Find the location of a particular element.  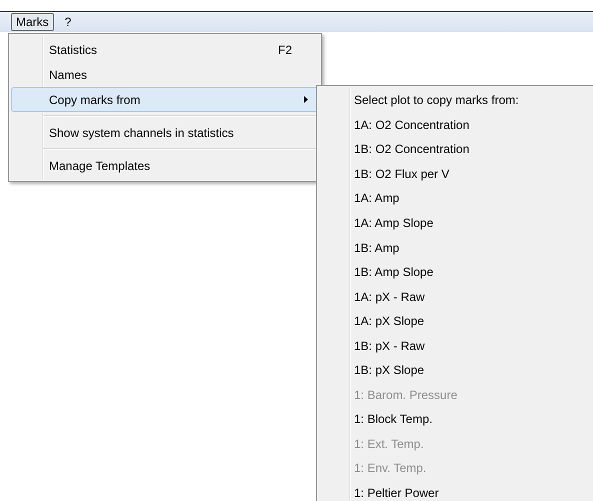

submenu-item: 1A: pX Slope is located at coordinates (389, 321).